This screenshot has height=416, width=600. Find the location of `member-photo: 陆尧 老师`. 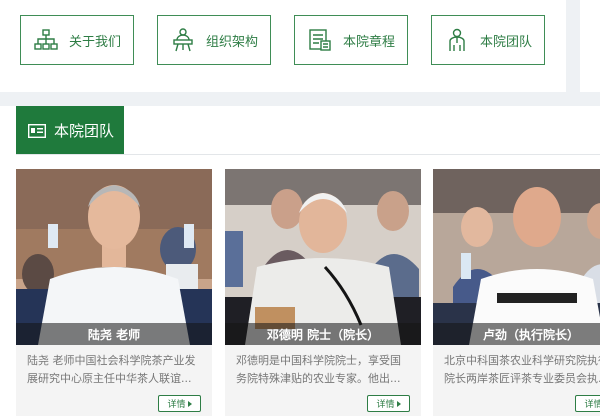

member-photo: 陆尧 老师 is located at coordinates (114, 257).